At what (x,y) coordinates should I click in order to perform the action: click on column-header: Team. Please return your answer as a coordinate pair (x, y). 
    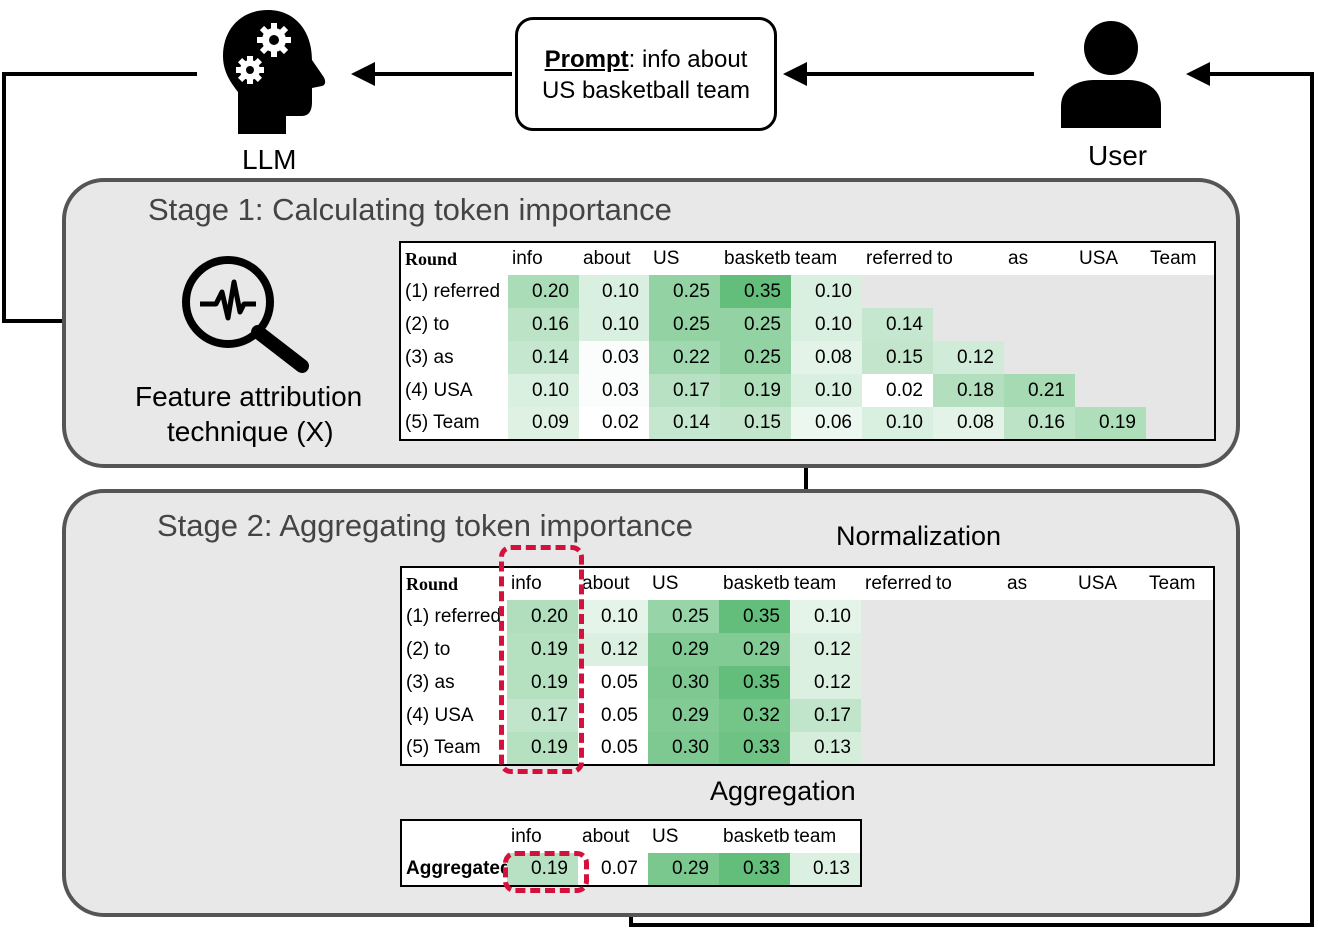
    Looking at the image, I should click on (1173, 258).